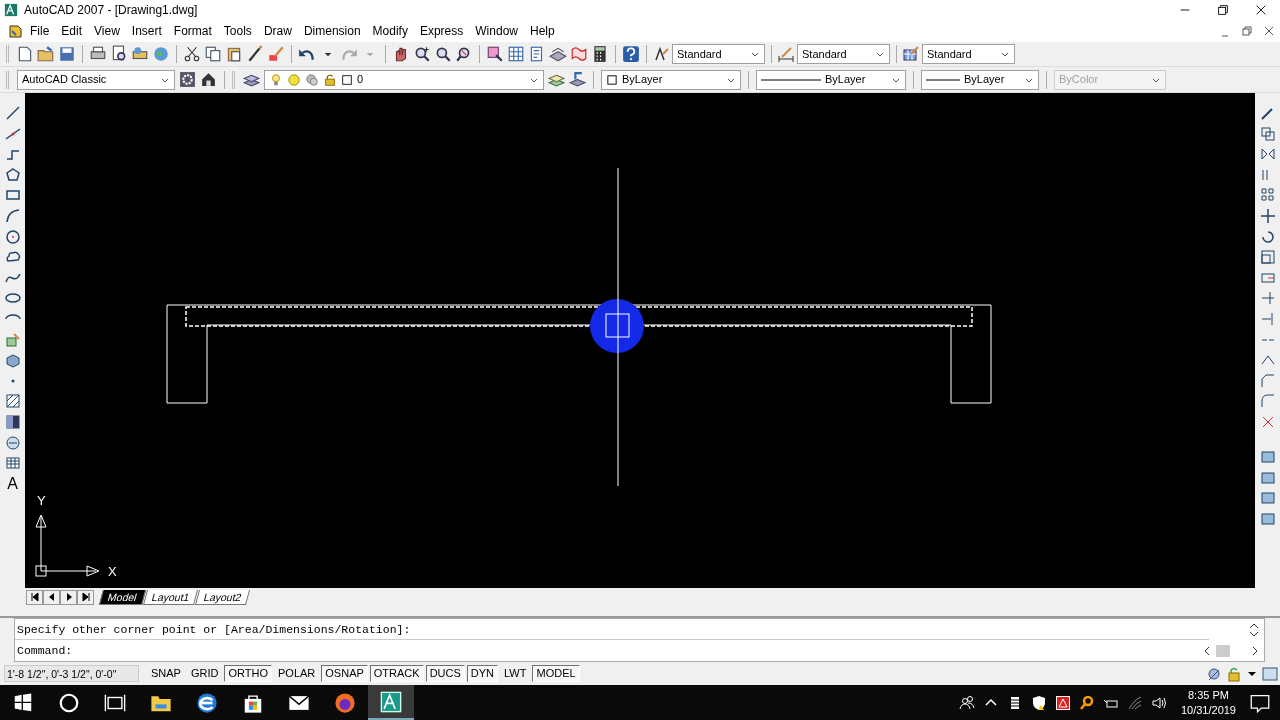  Describe the element at coordinates (248, 673) in the screenshot. I see `status-toggle: ORTHO` at that location.